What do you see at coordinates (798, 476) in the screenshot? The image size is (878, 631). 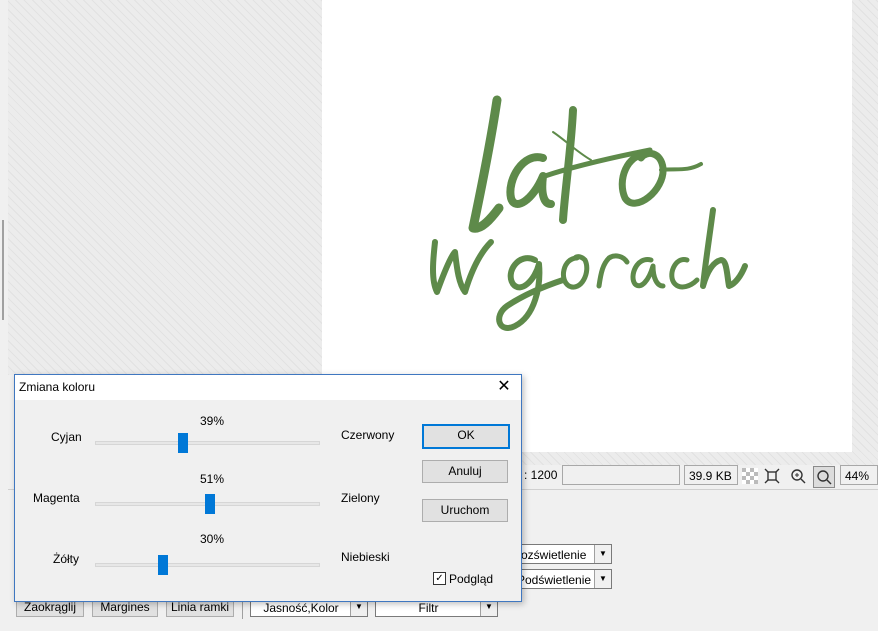 I see `zoom-actual-icon` at bounding box center [798, 476].